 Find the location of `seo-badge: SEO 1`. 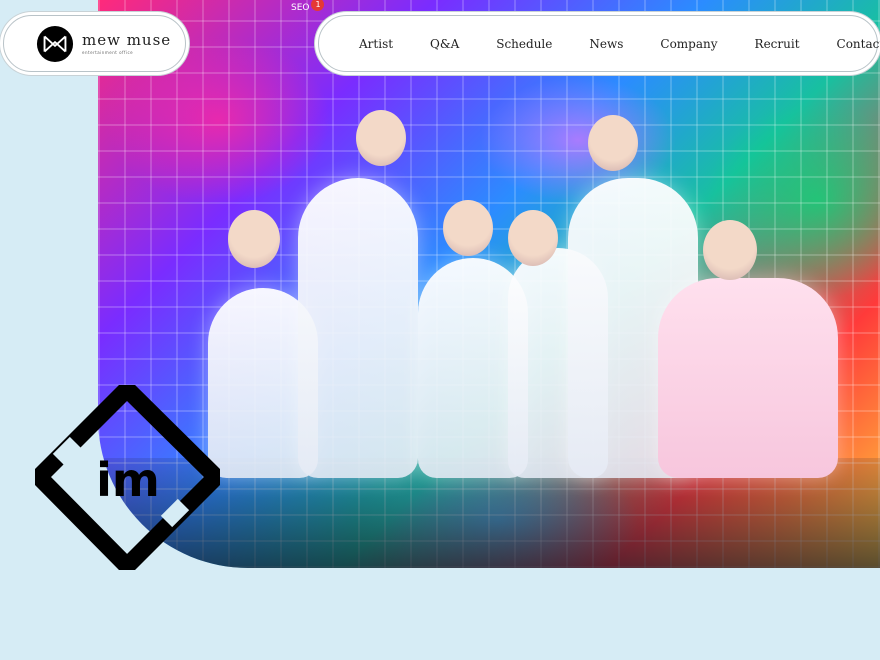

seo-badge: SEO 1 is located at coordinates (308, 7).